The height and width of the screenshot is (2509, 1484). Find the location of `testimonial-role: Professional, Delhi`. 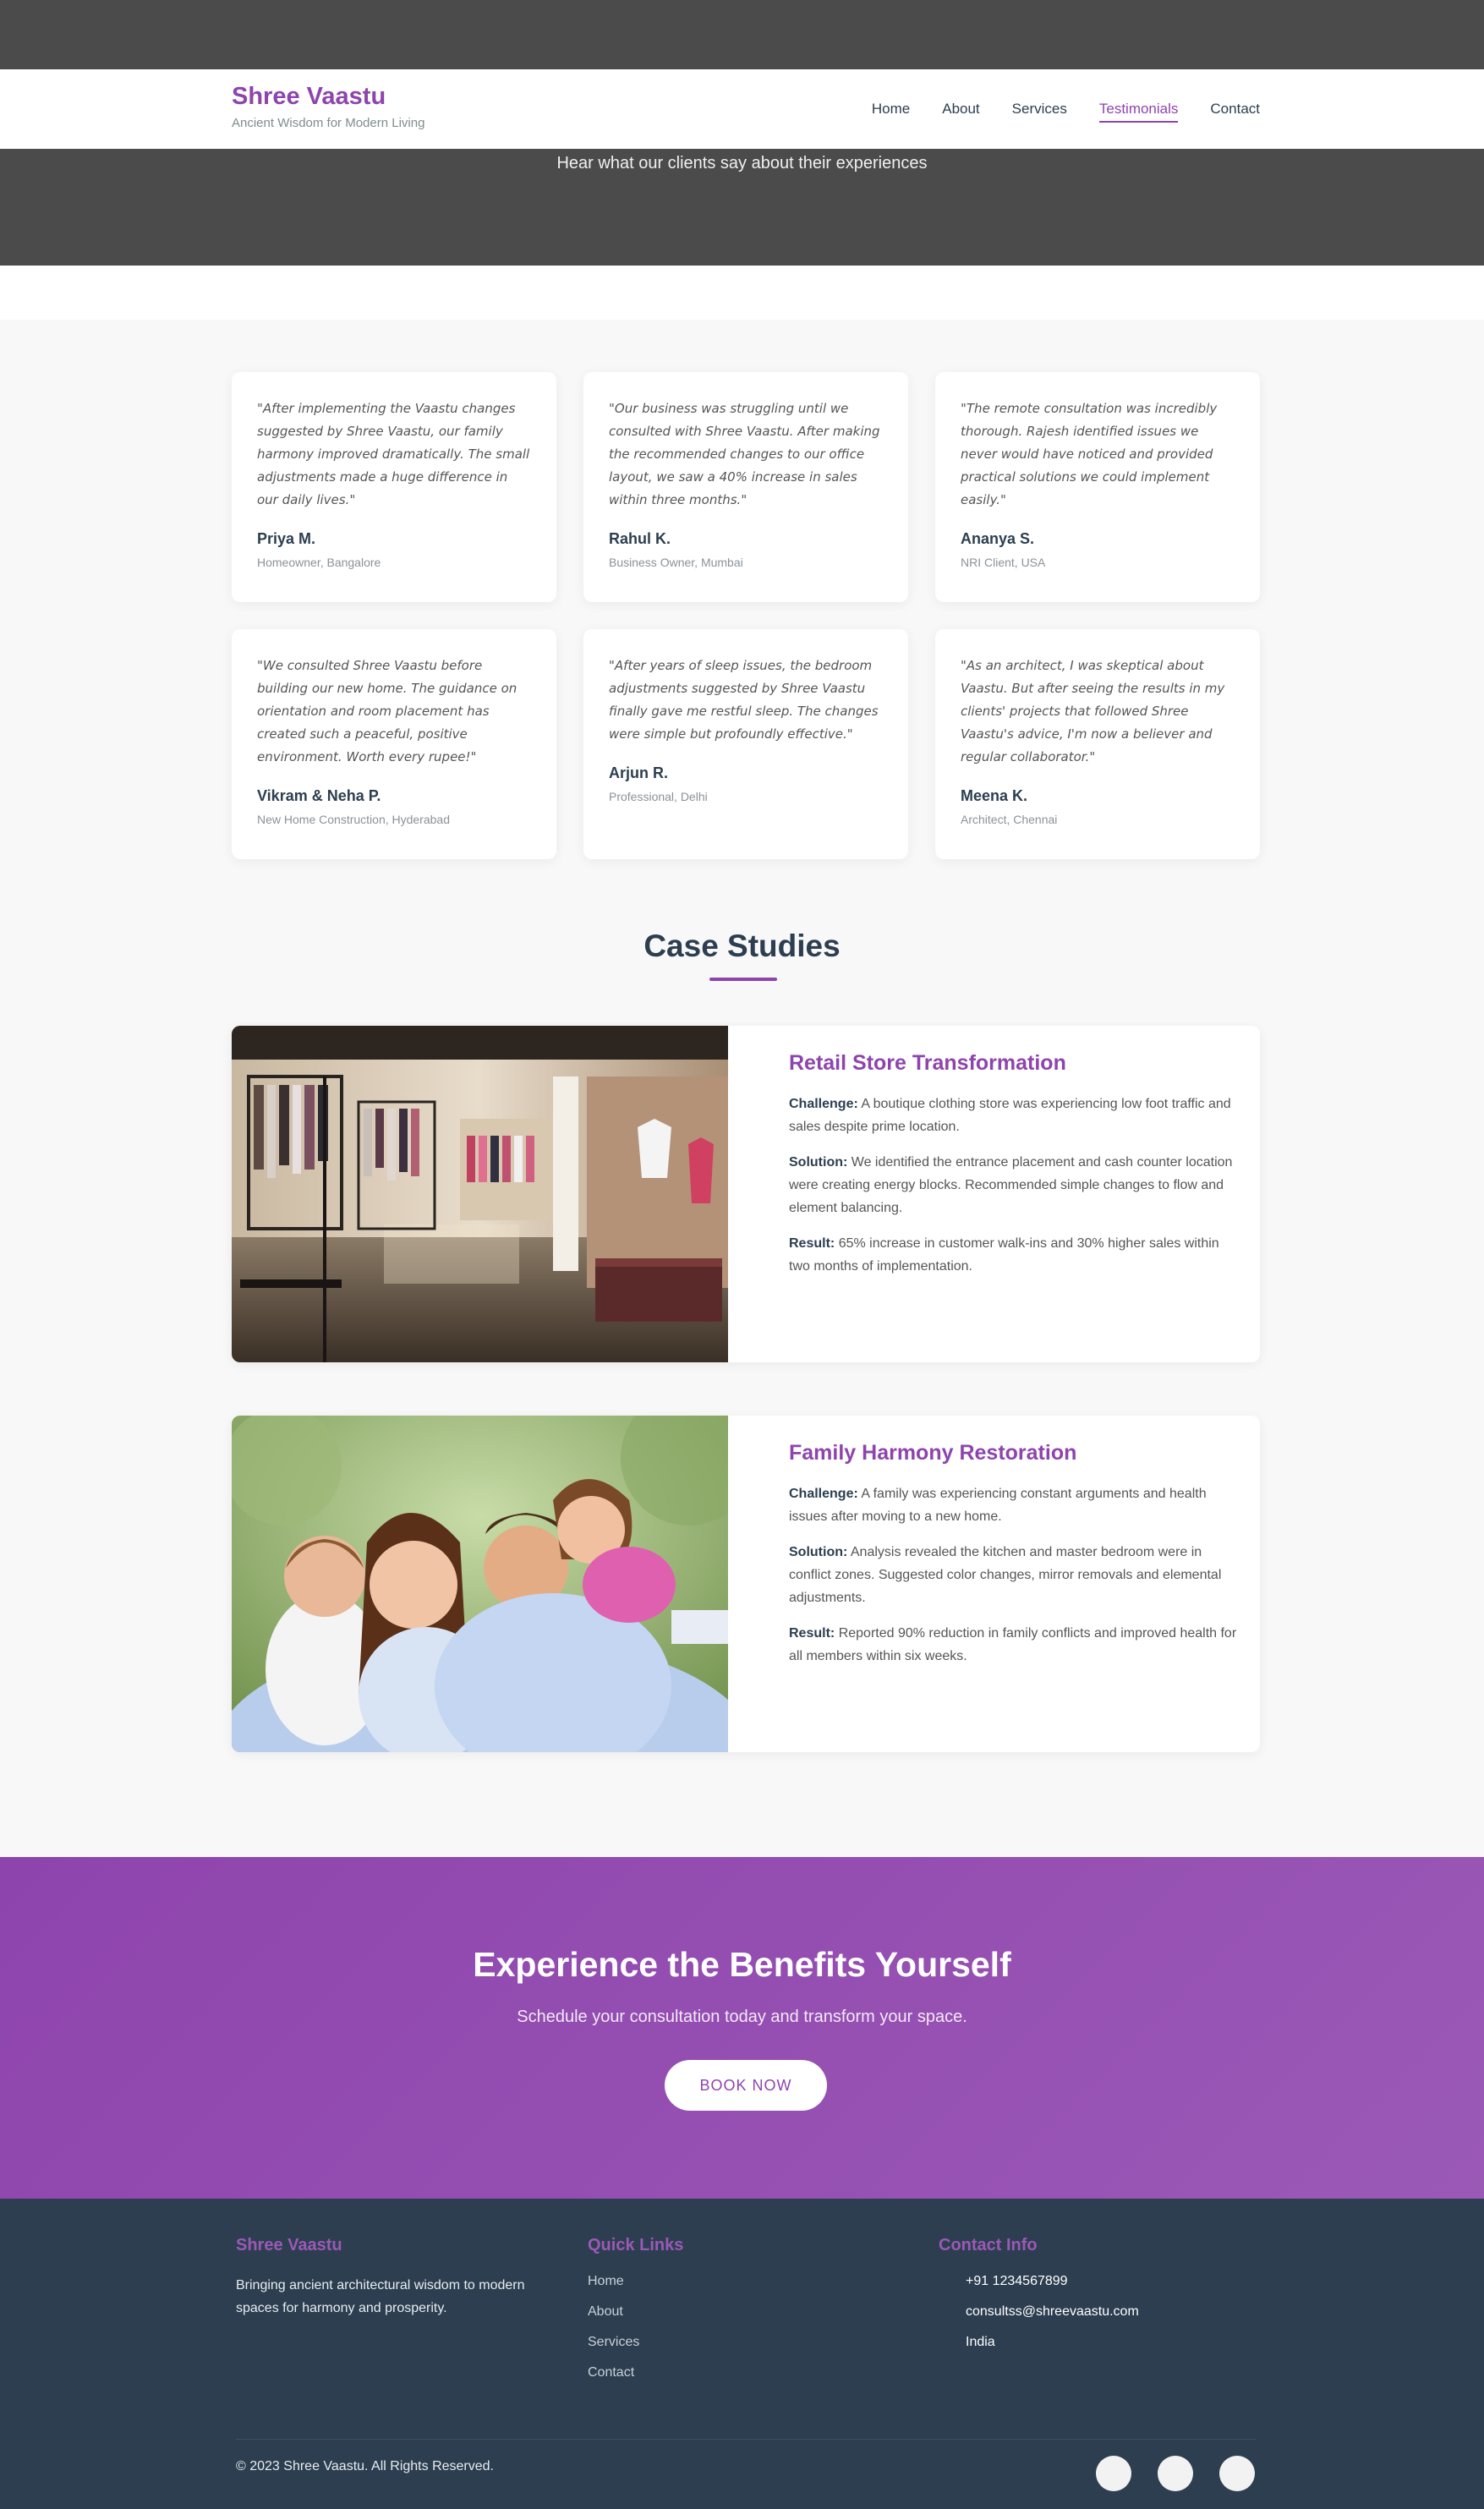

testimonial-role: Professional, Delhi is located at coordinates (658, 796).